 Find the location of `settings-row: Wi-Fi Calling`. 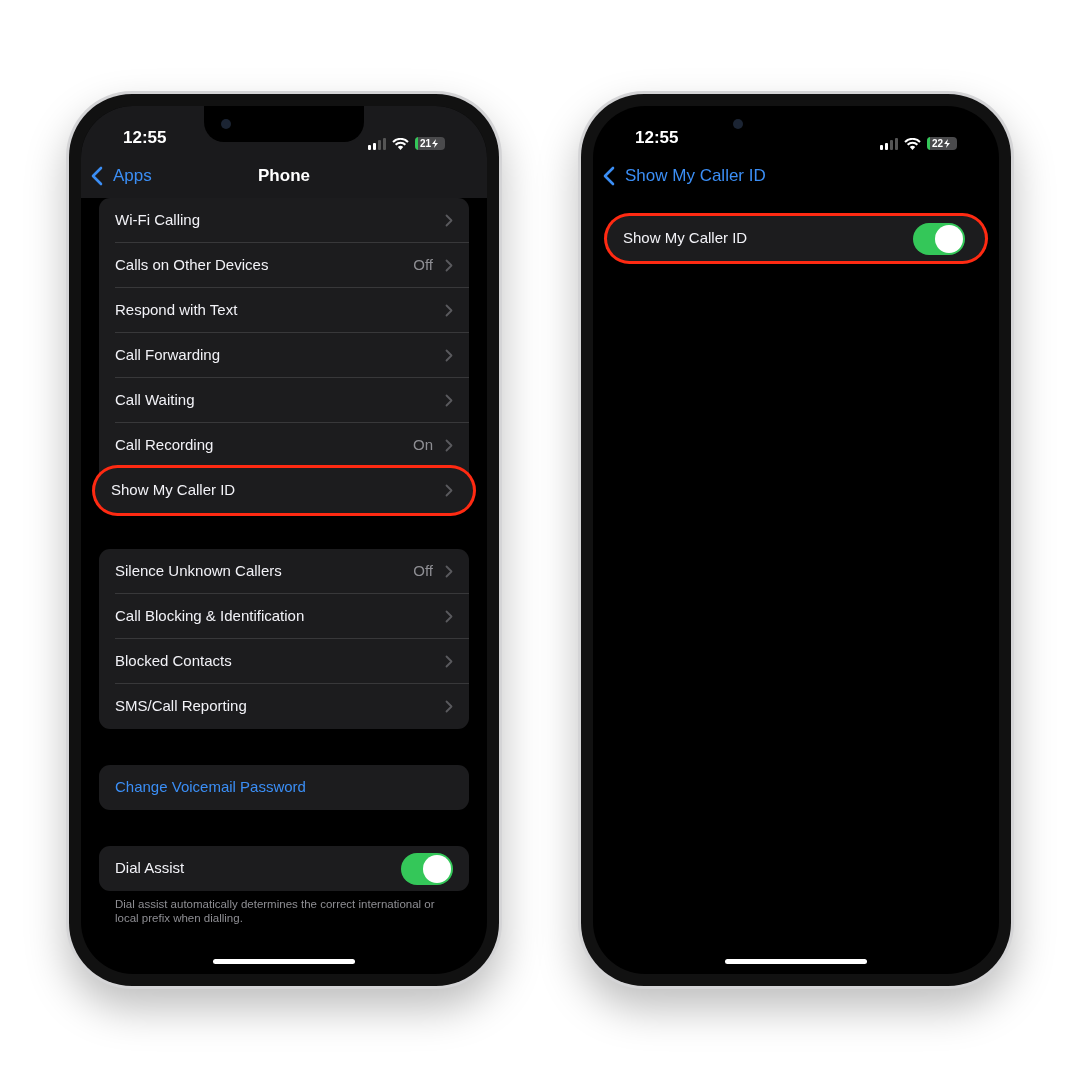

settings-row: Wi-Fi Calling is located at coordinates (284, 220).